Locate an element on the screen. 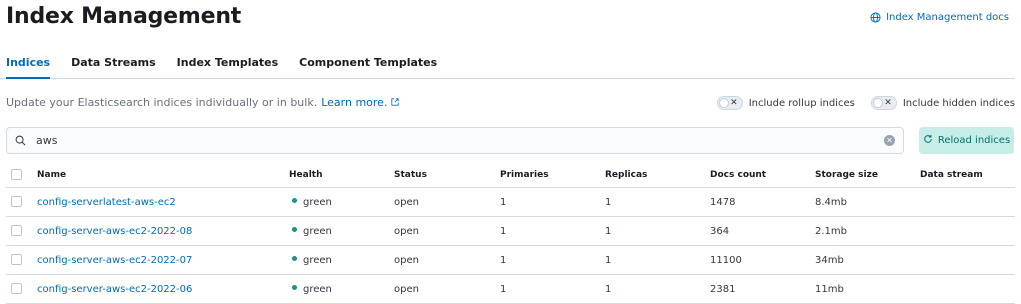 The image size is (1021, 304). tab-data-streams: Data Streams is located at coordinates (113, 63).